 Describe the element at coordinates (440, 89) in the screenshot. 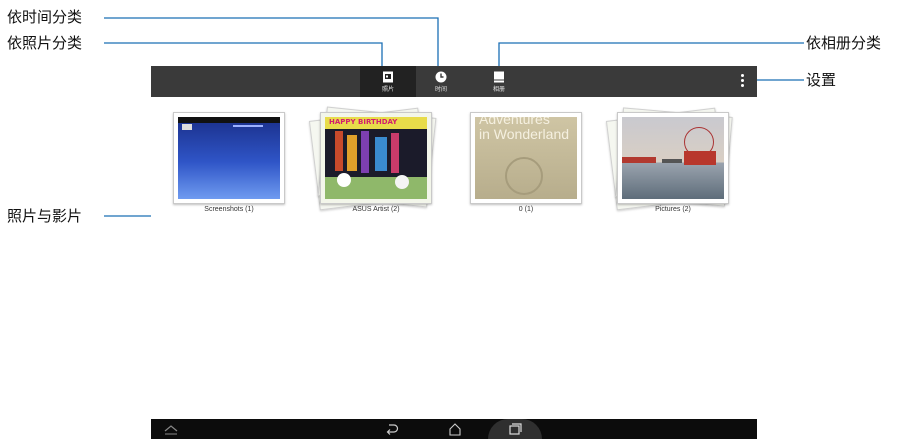

I see `tab-time-label: 时间` at that location.